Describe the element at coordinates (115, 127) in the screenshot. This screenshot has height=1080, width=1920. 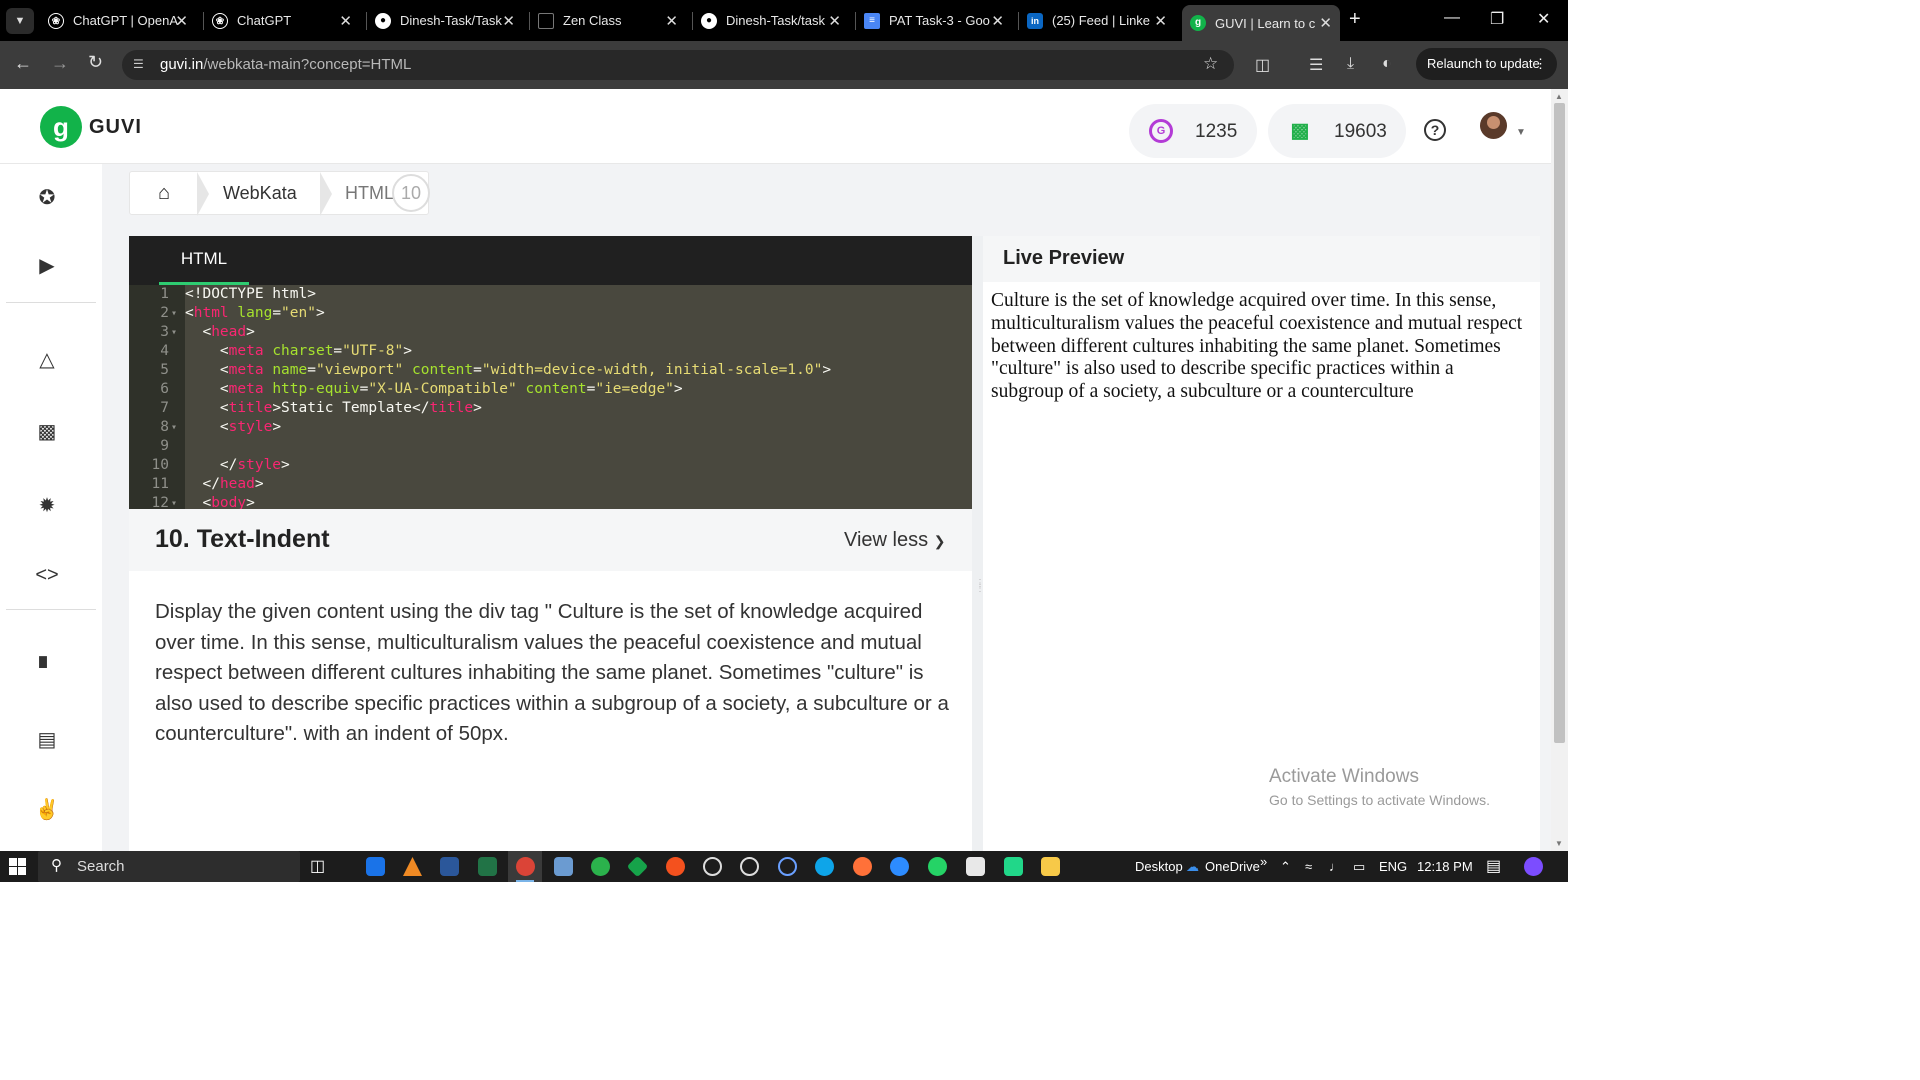
I see `logo-text: GUVI` at that location.